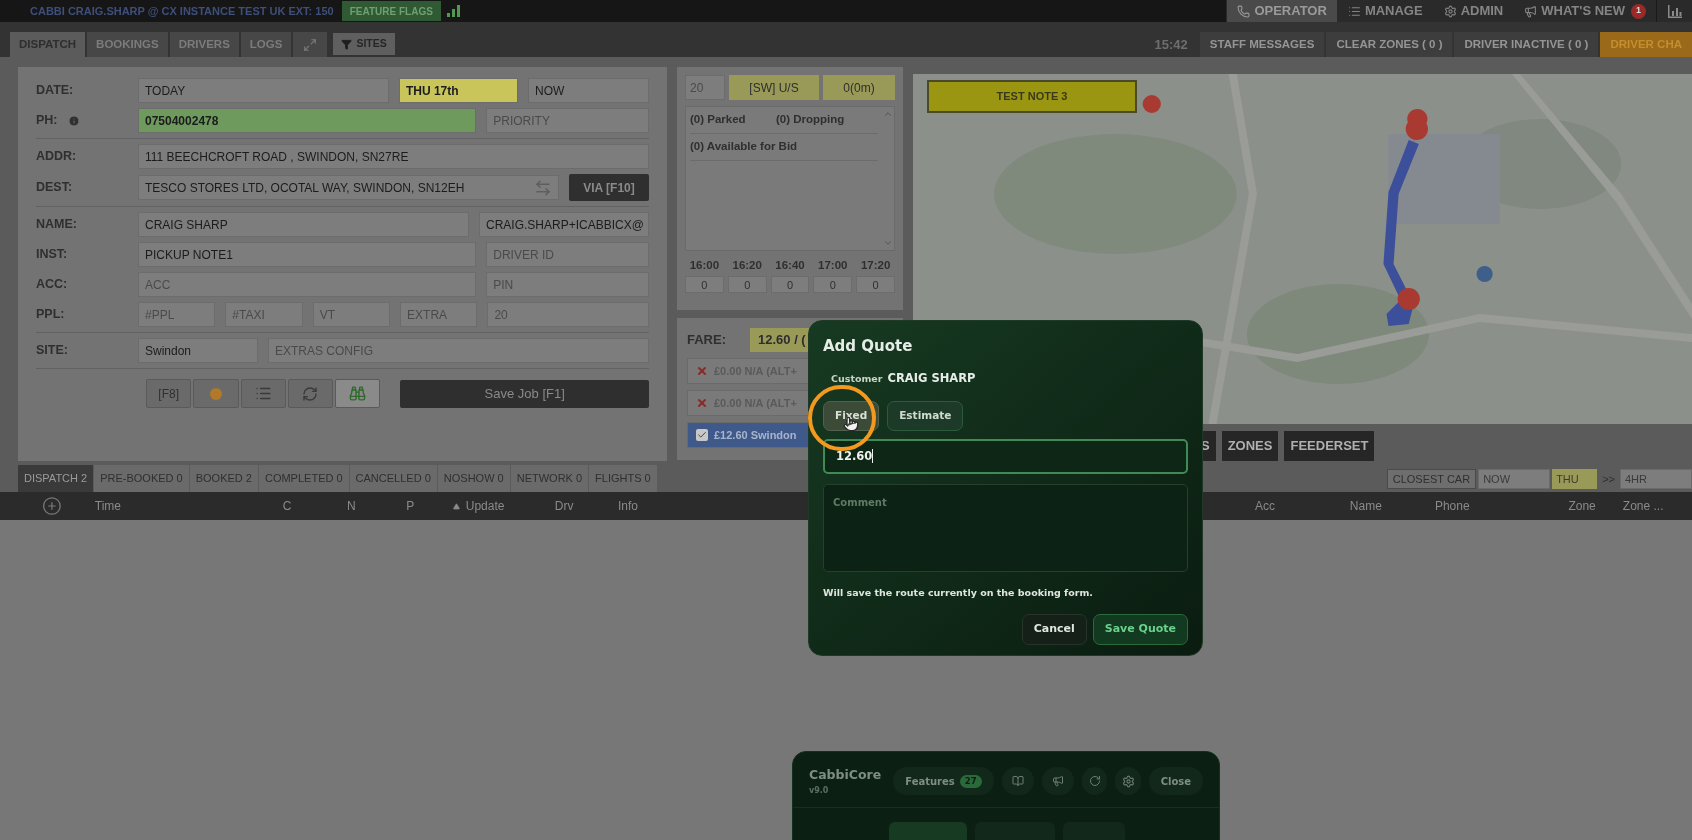 Image resolution: width=1692 pixels, height=840 pixels. What do you see at coordinates (564, 506) in the screenshot?
I see `column-header: Drv` at bounding box center [564, 506].